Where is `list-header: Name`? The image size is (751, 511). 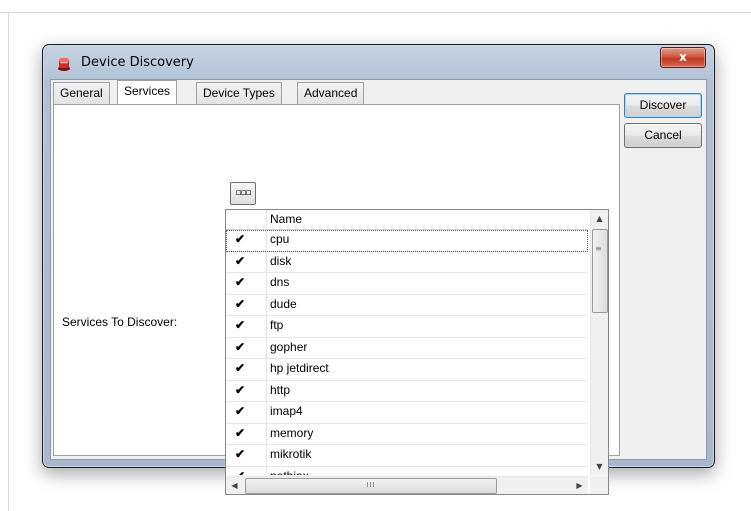 list-header: Name is located at coordinates (407, 220).